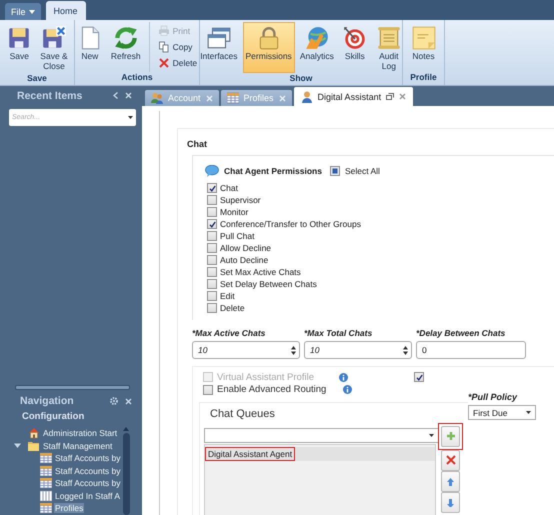  What do you see at coordinates (424, 47) in the screenshot?
I see `ribbon-button: Notes` at bounding box center [424, 47].